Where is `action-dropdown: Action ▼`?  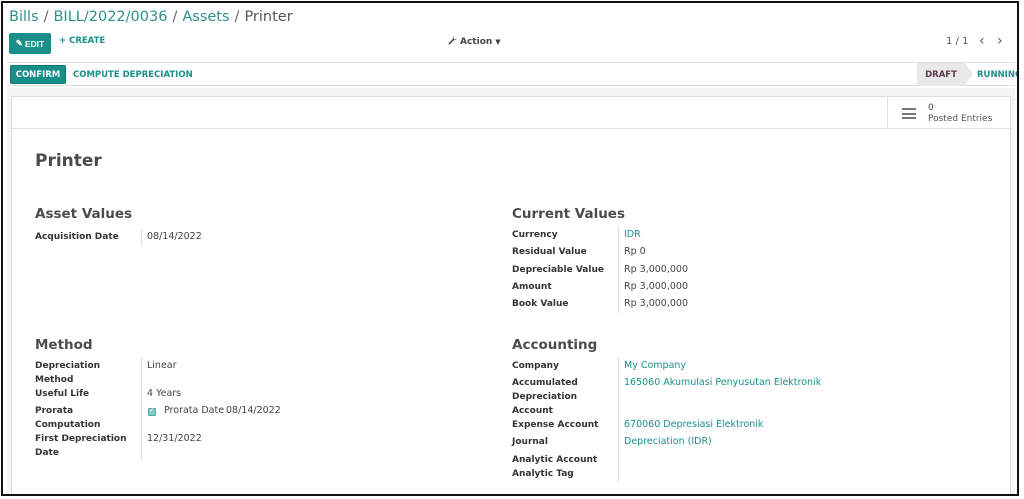 action-dropdown: Action ▼ is located at coordinates (474, 42).